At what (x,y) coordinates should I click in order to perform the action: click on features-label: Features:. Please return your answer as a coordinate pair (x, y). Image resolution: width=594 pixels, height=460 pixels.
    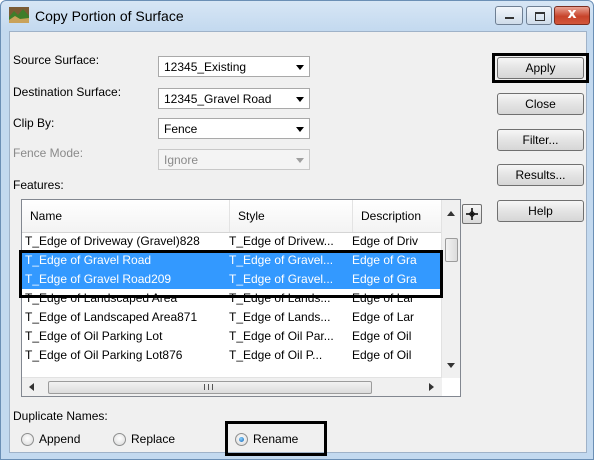
    Looking at the image, I should click on (38, 185).